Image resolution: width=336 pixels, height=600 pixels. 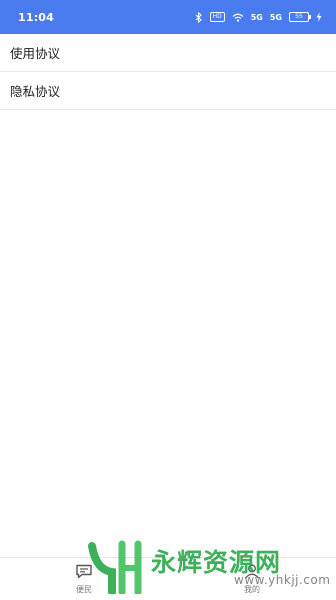 I want to click on battery-icon: 55, so click(x=300, y=17).